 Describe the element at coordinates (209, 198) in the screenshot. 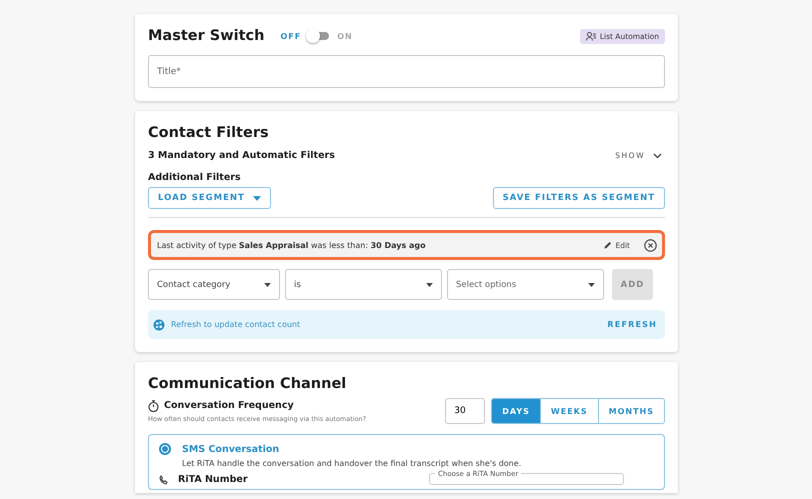

I see `load-segment-button: LOAD SEGMENT` at that location.